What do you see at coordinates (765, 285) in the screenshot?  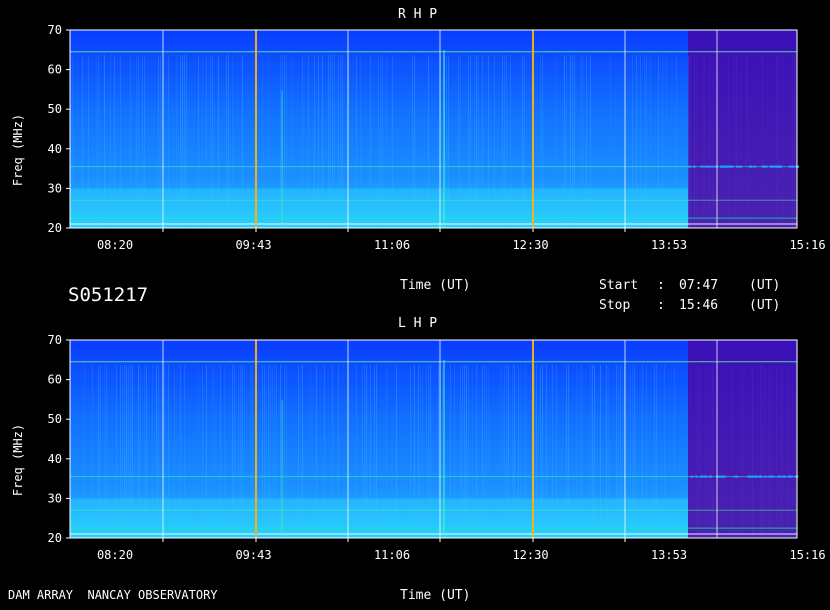 I see `start-unit: (UT)` at bounding box center [765, 285].